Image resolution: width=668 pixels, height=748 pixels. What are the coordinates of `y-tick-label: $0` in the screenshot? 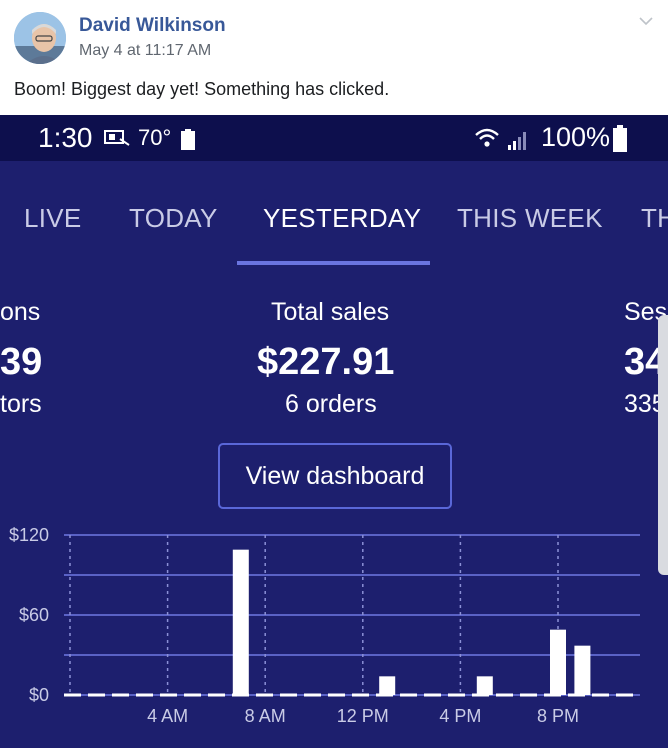 It's located at (39, 695).